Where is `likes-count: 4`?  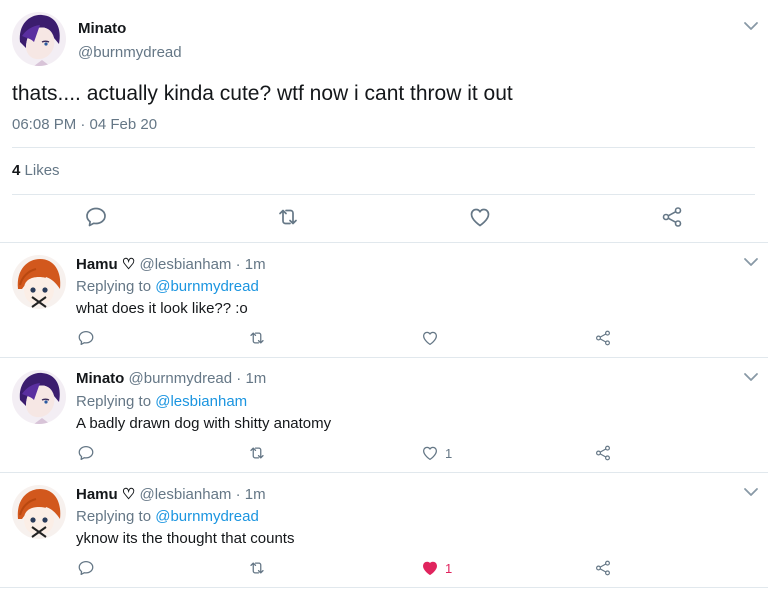
likes-count: 4 is located at coordinates (16, 170).